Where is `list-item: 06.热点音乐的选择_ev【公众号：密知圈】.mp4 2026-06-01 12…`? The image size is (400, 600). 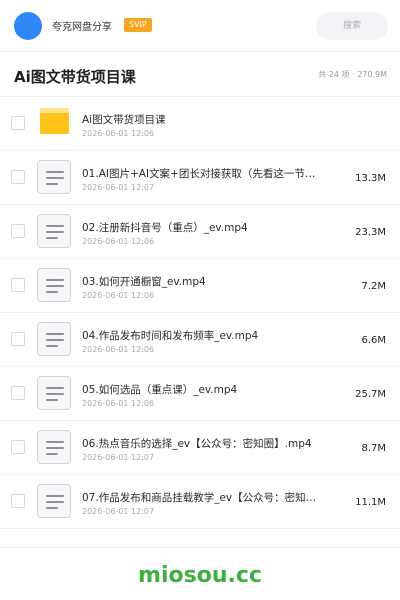
list-item: 06.热点音乐的选择_ev【公众号：密知圈】.mp4 2026-06-01 12… is located at coordinates (200, 448).